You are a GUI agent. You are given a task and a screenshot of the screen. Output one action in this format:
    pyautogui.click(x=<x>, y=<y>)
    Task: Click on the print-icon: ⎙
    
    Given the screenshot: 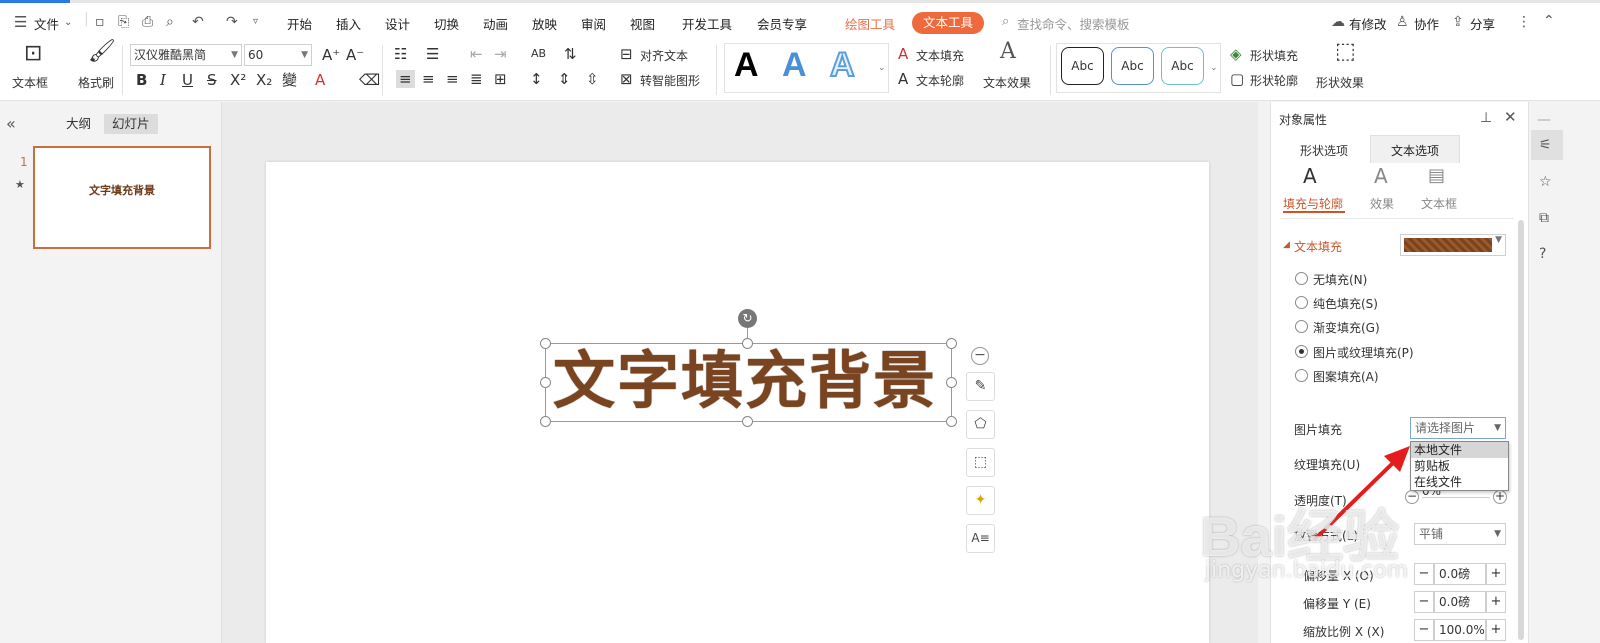 What is the action you would take?
    pyautogui.click(x=147, y=22)
    